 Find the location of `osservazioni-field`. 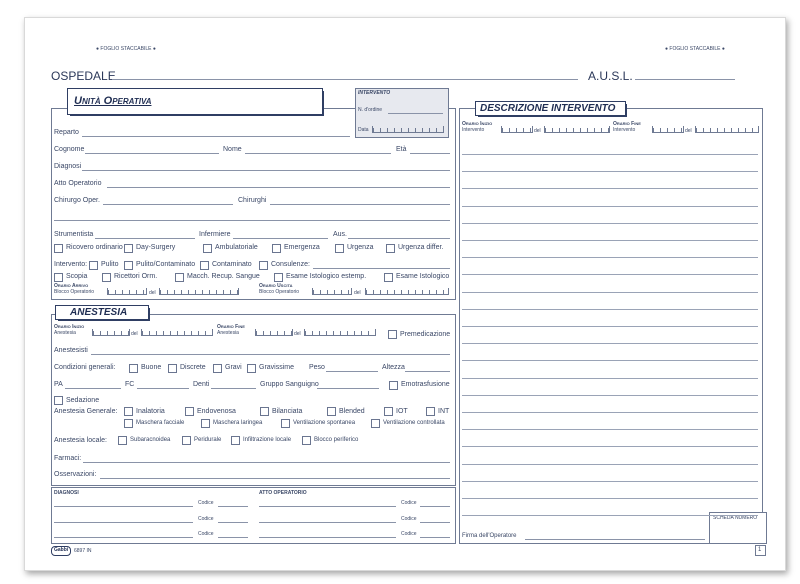

osservazioni-field is located at coordinates (275, 478).